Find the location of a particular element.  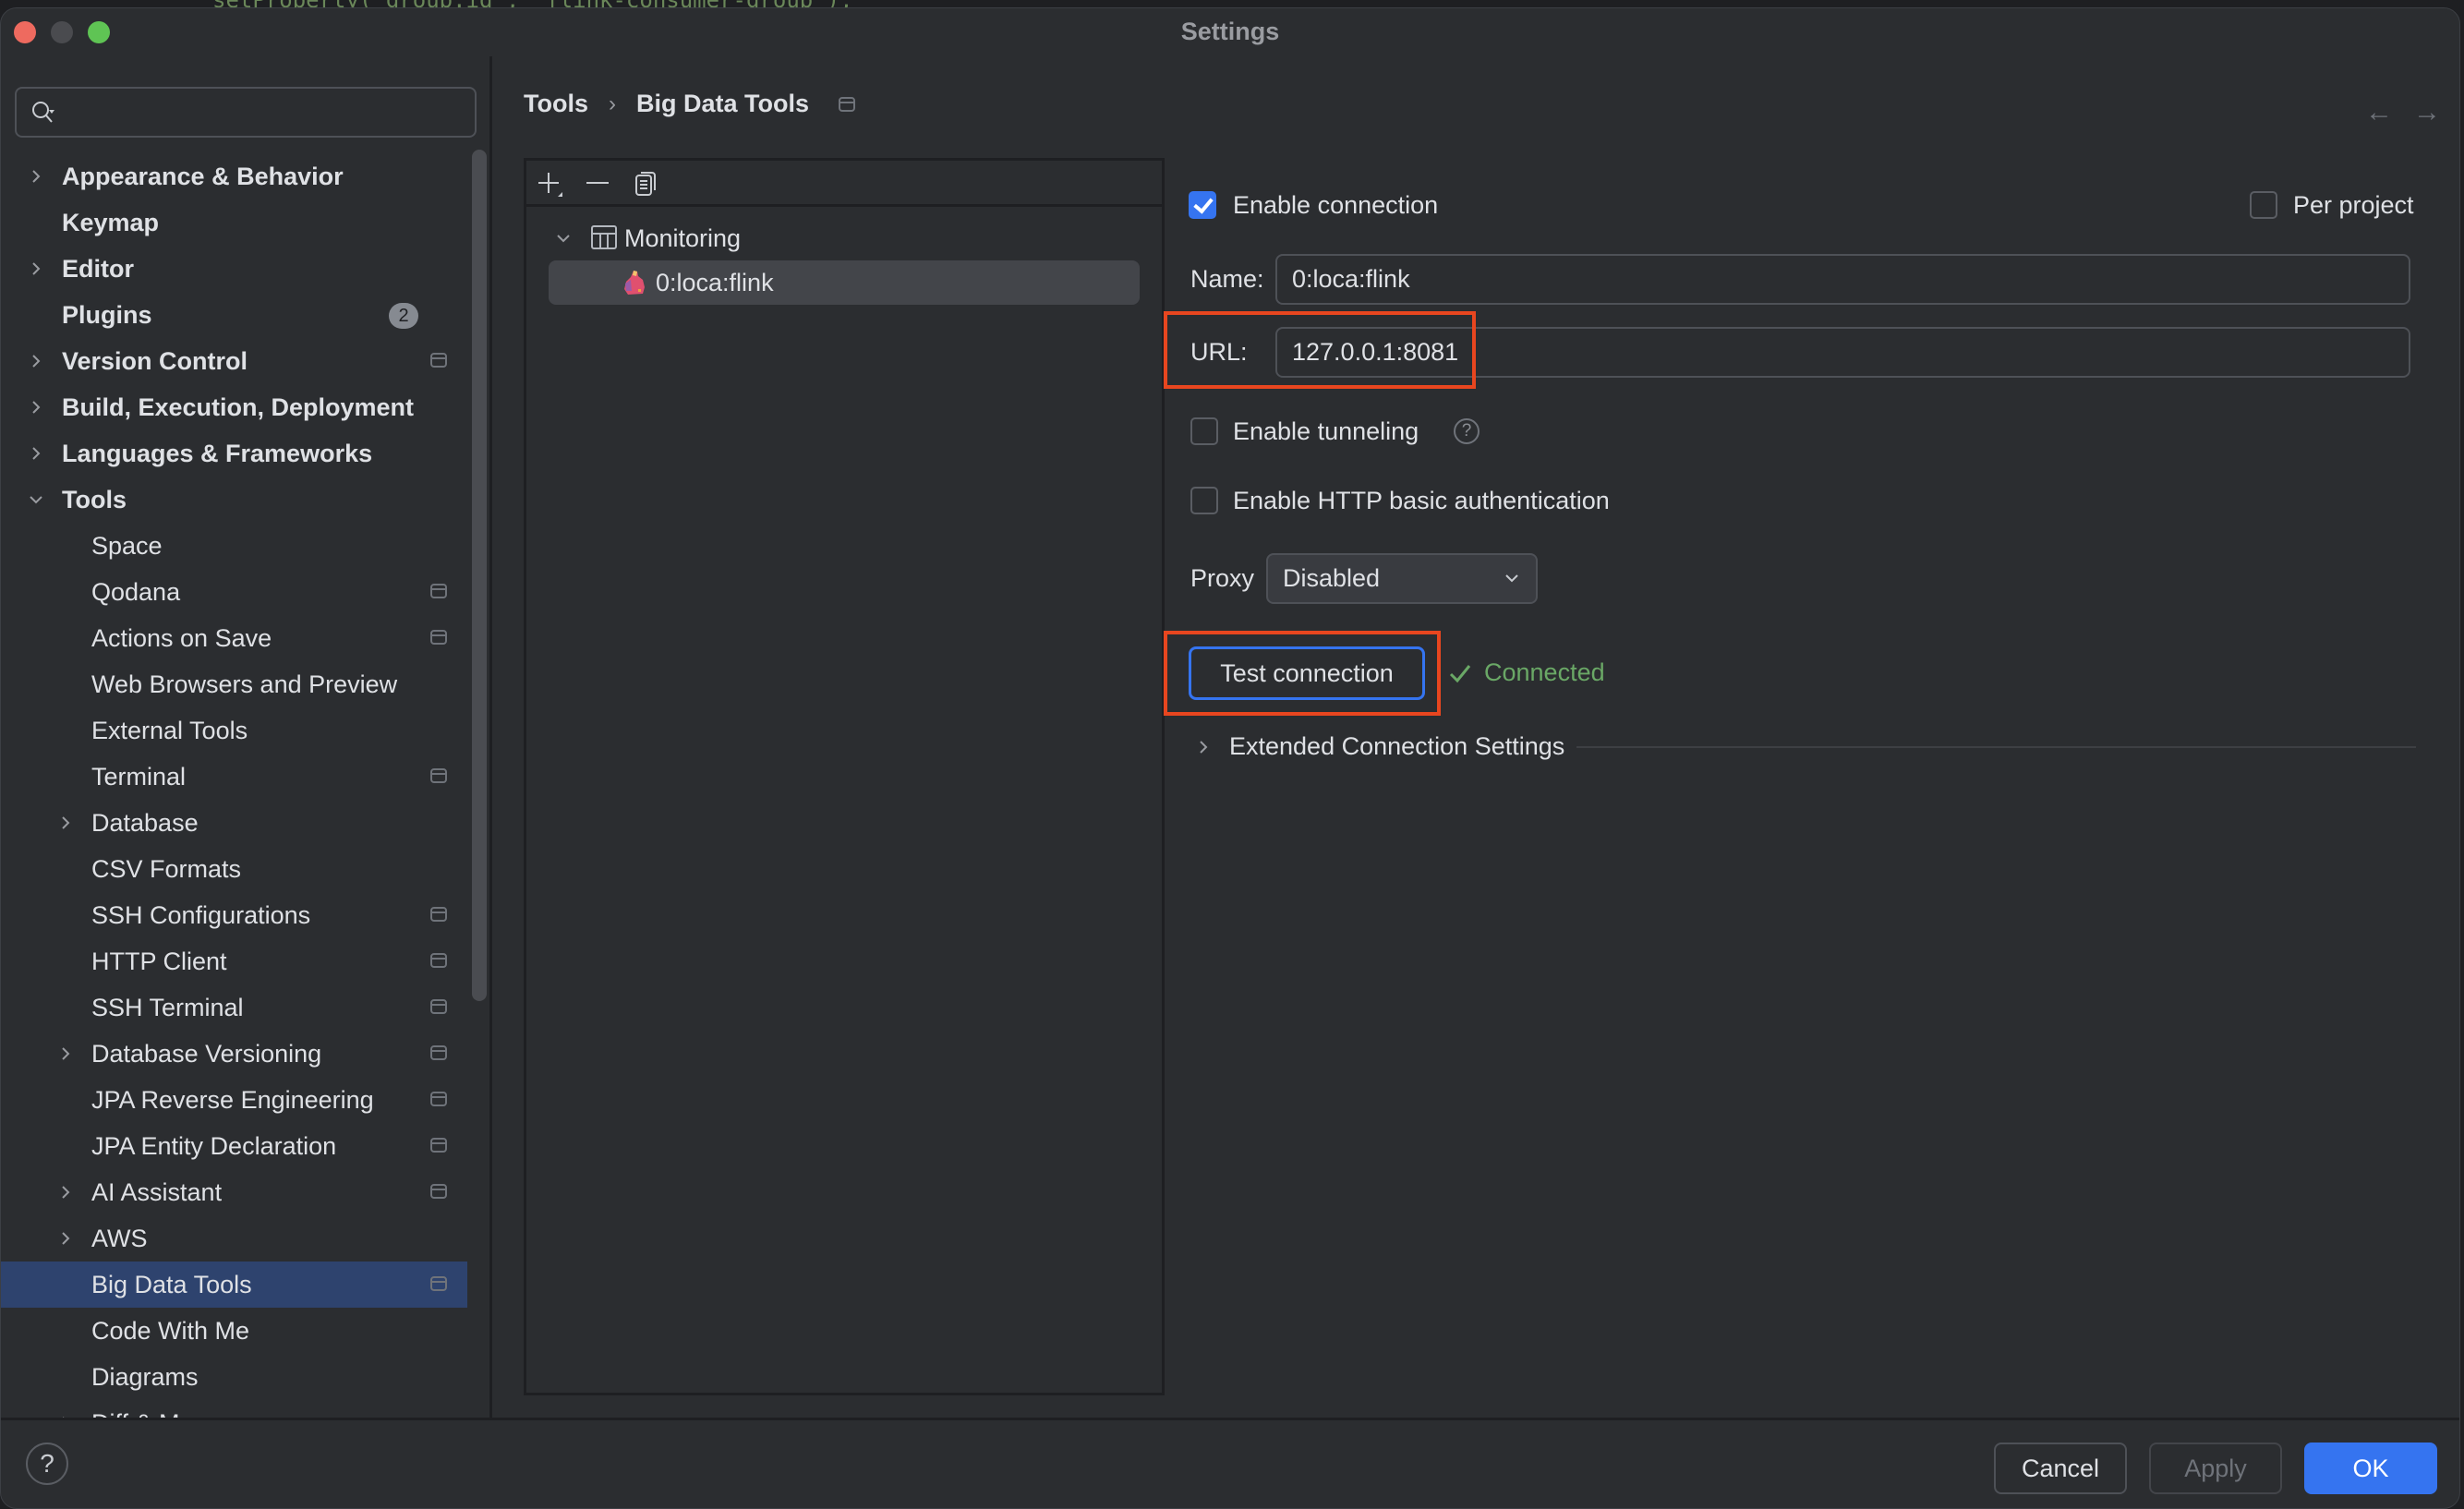

sidebar-item-database-versioning: Database Versioning is located at coordinates (234, 1054).